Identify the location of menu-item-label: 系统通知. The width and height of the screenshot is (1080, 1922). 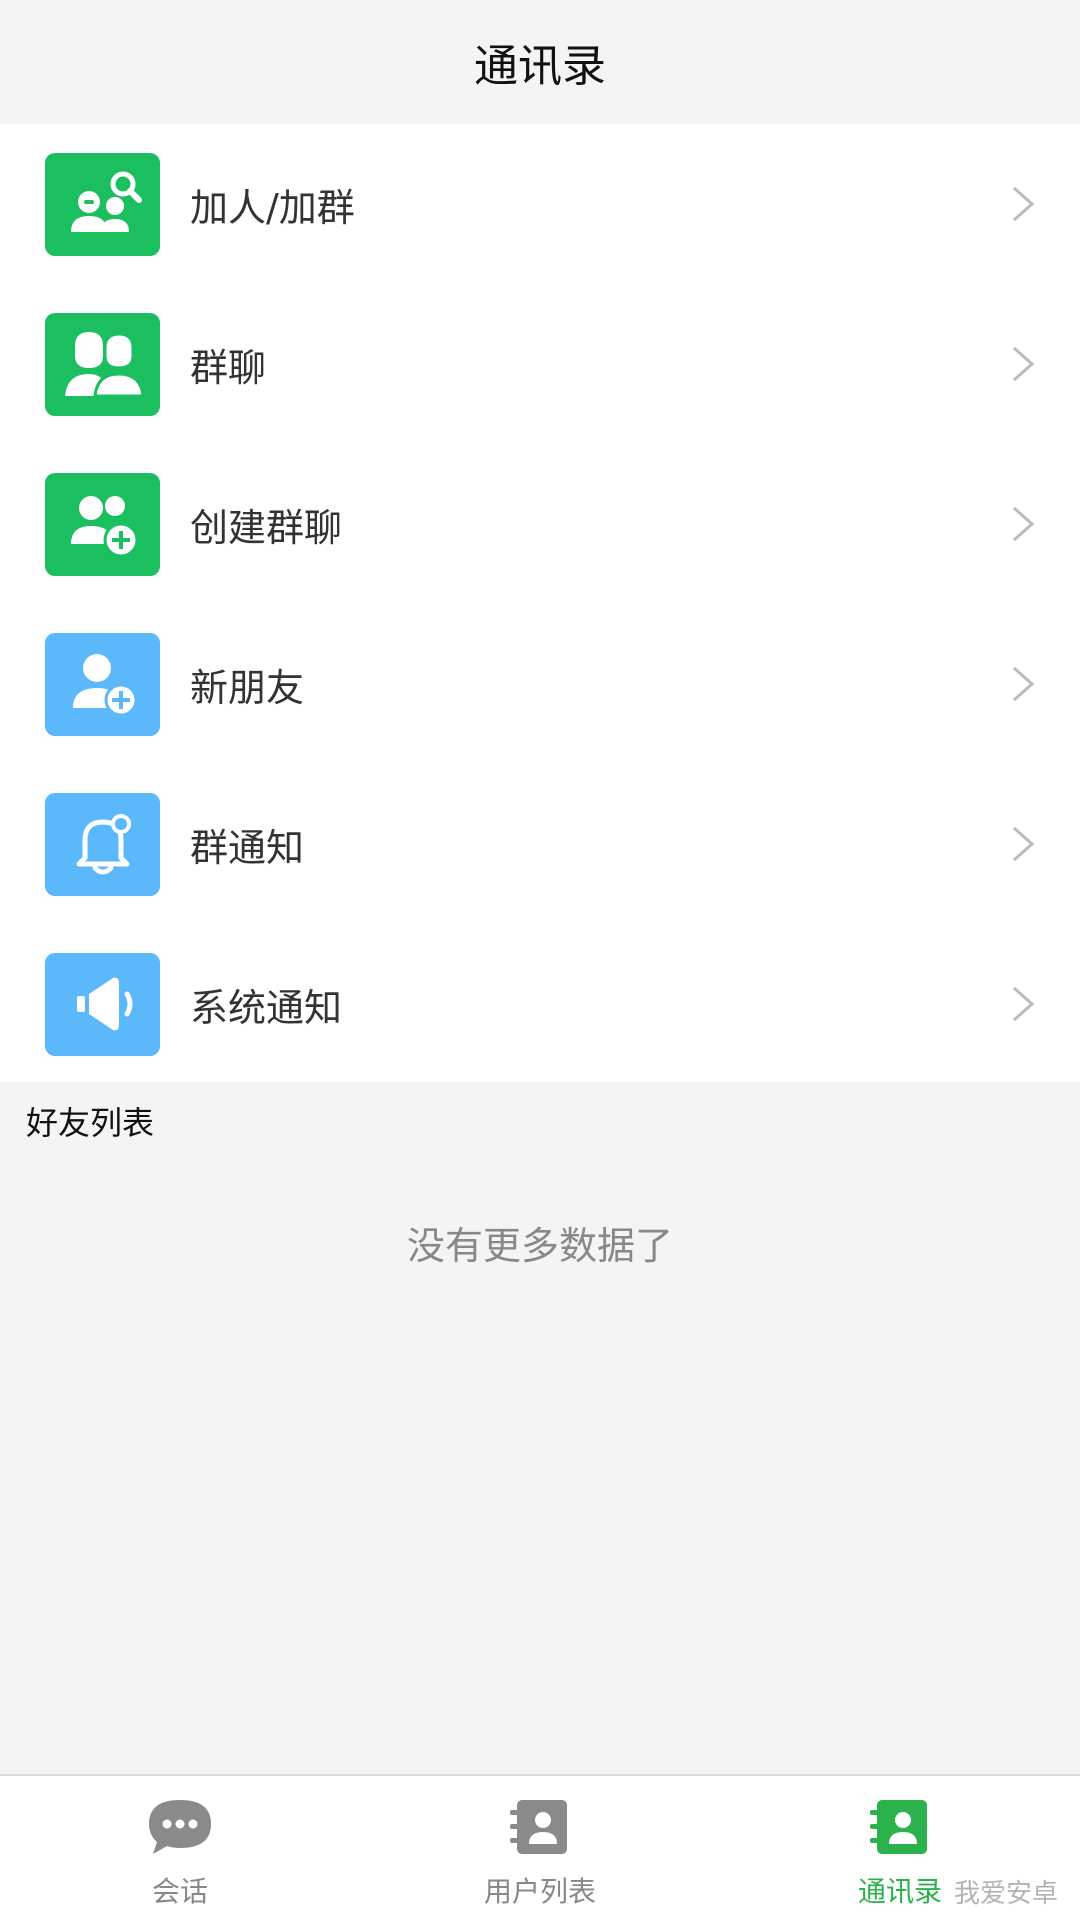
(266, 1004).